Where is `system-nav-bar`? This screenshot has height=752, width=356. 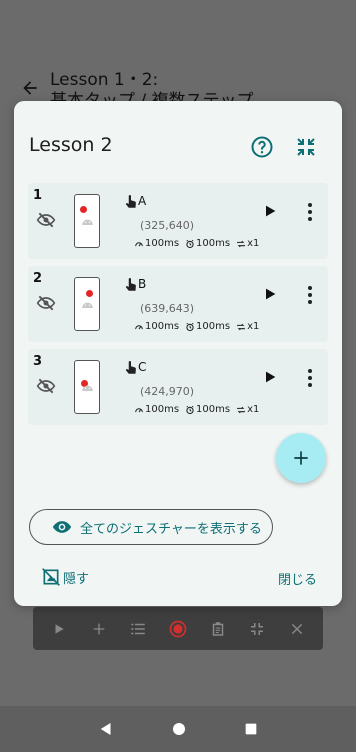
system-nav-bar is located at coordinates (178, 729).